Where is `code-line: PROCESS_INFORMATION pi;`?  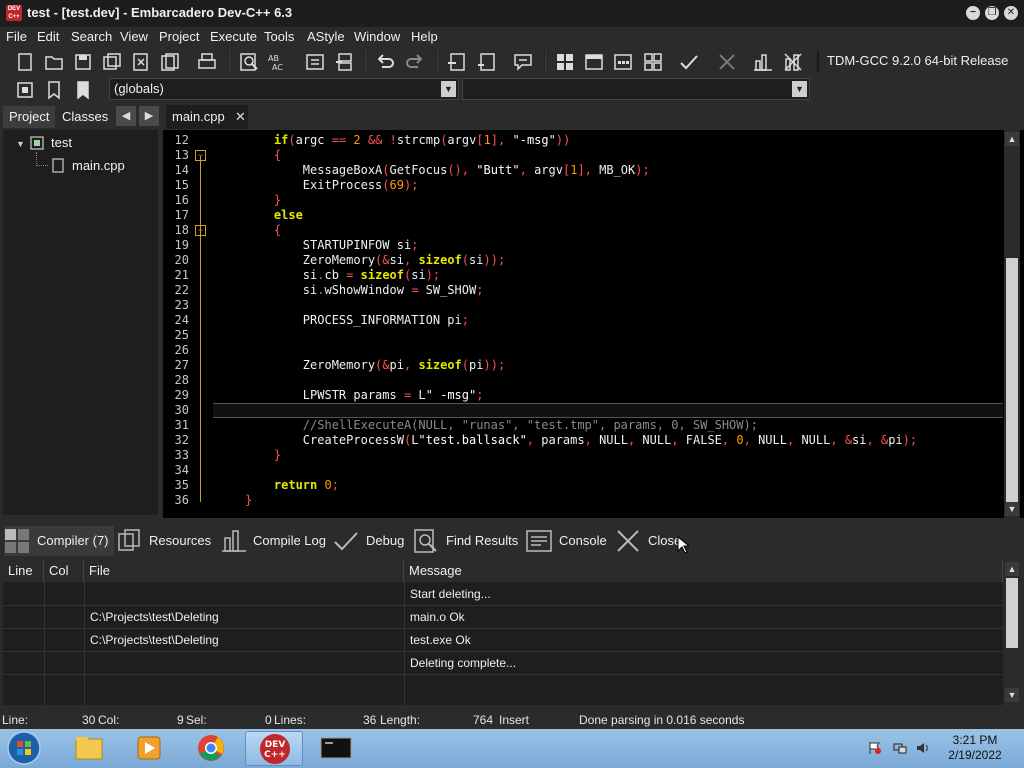
code-line: PROCESS_INFORMATION pi; is located at coordinates (357, 320).